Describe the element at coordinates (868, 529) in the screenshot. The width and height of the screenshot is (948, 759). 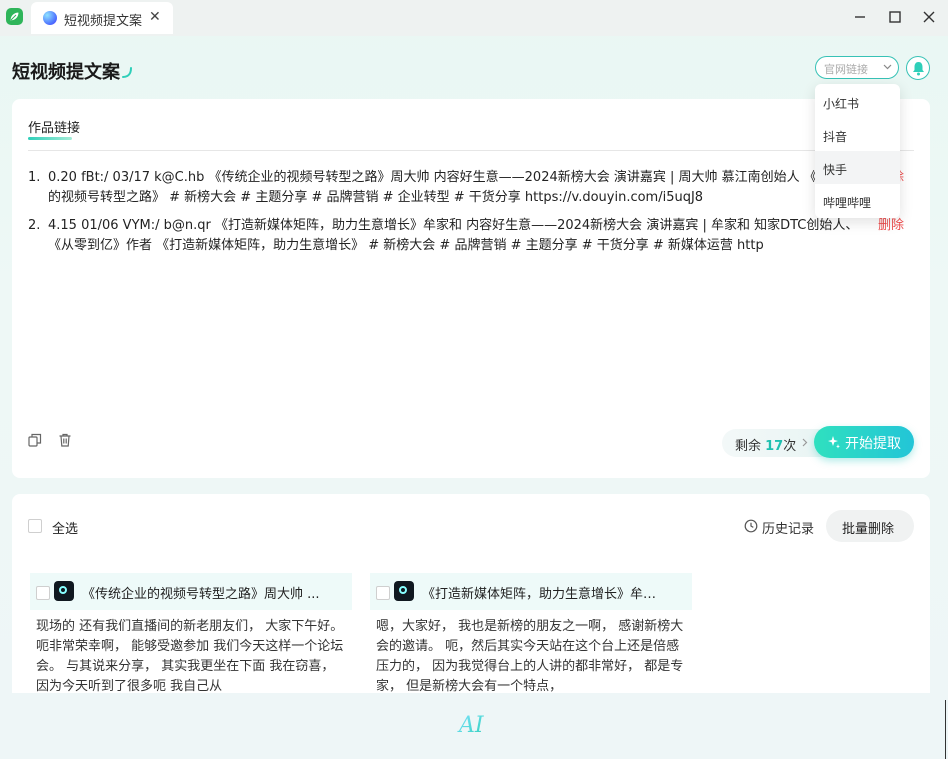
I see `batch-delete-label: 批量删除` at that location.